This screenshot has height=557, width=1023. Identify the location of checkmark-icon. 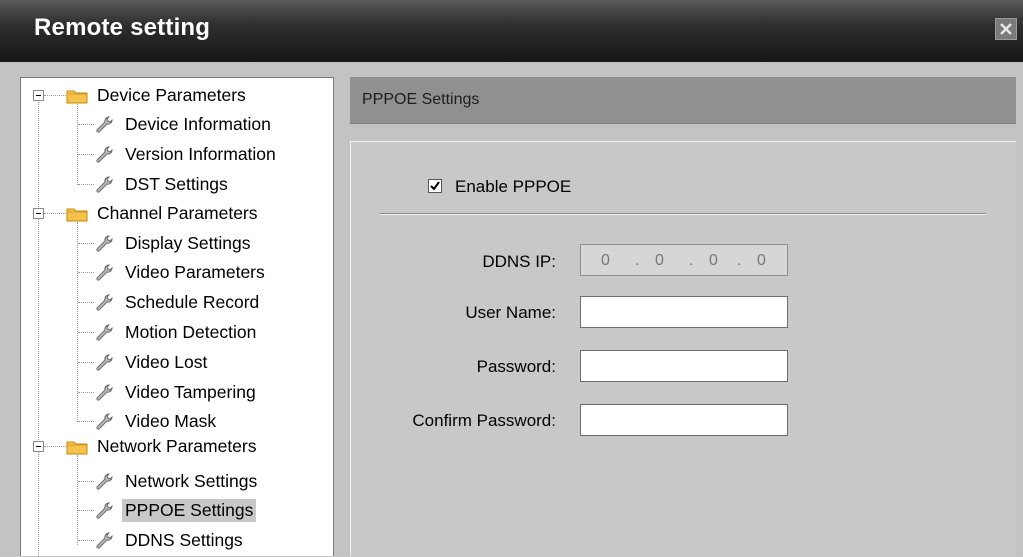
(435, 186).